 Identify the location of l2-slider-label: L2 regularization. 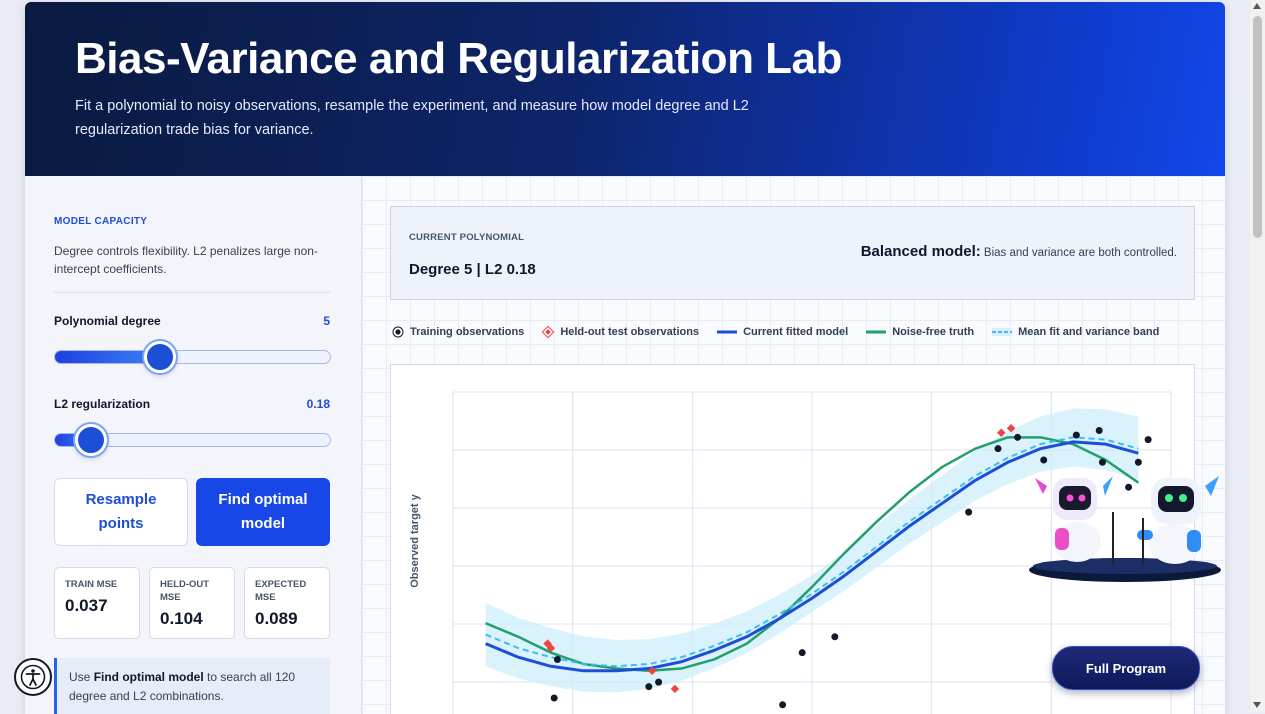
(102, 404).